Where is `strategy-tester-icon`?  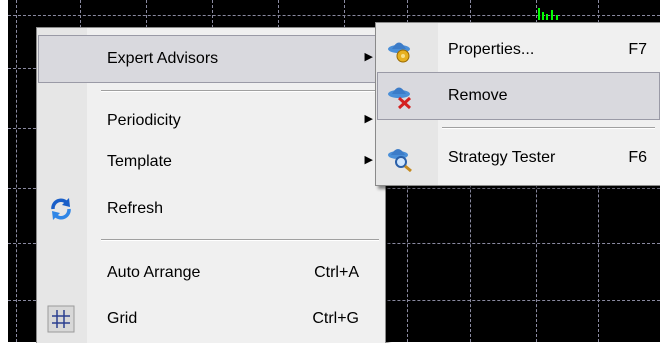
strategy-tester-icon is located at coordinates (400, 160).